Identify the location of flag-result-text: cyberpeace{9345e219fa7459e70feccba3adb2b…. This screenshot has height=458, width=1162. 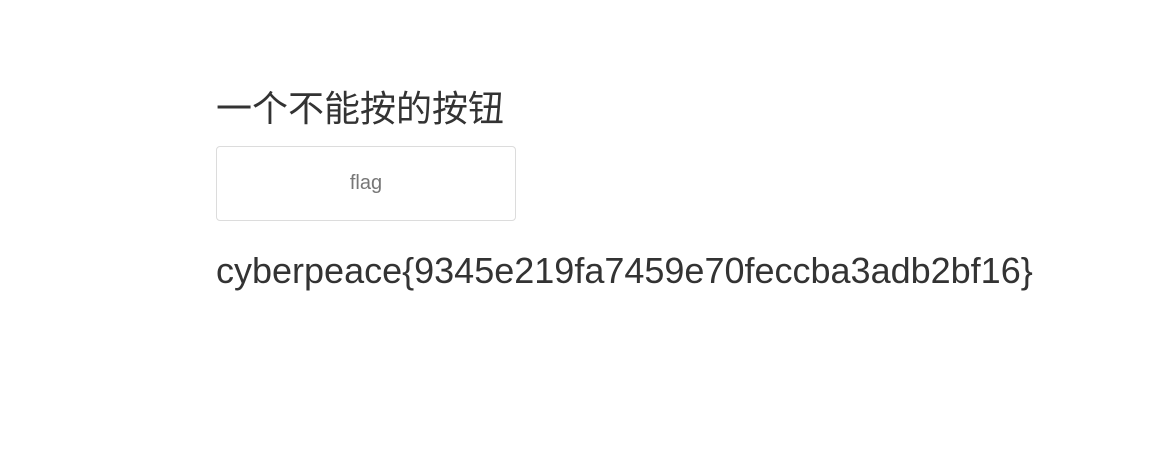
(624, 270).